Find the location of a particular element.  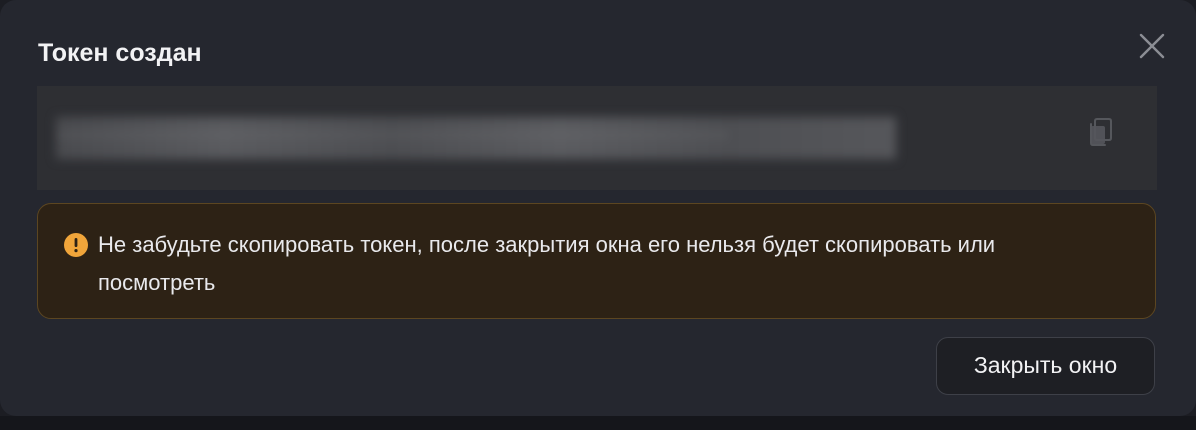

exclamation-circle-icon is located at coordinates (76, 245).